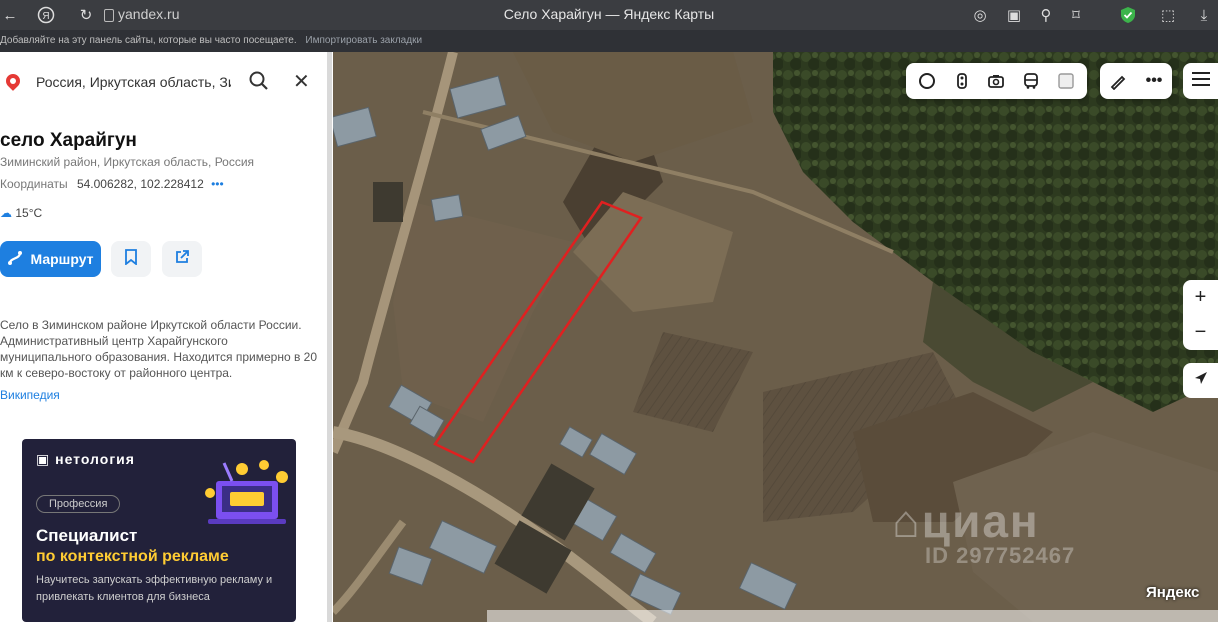 The height and width of the screenshot is (622, 1218). Describe the element at coordinates (1076, 15) in the screenshot. I see `bookmark-icon: ⌑` at that location.